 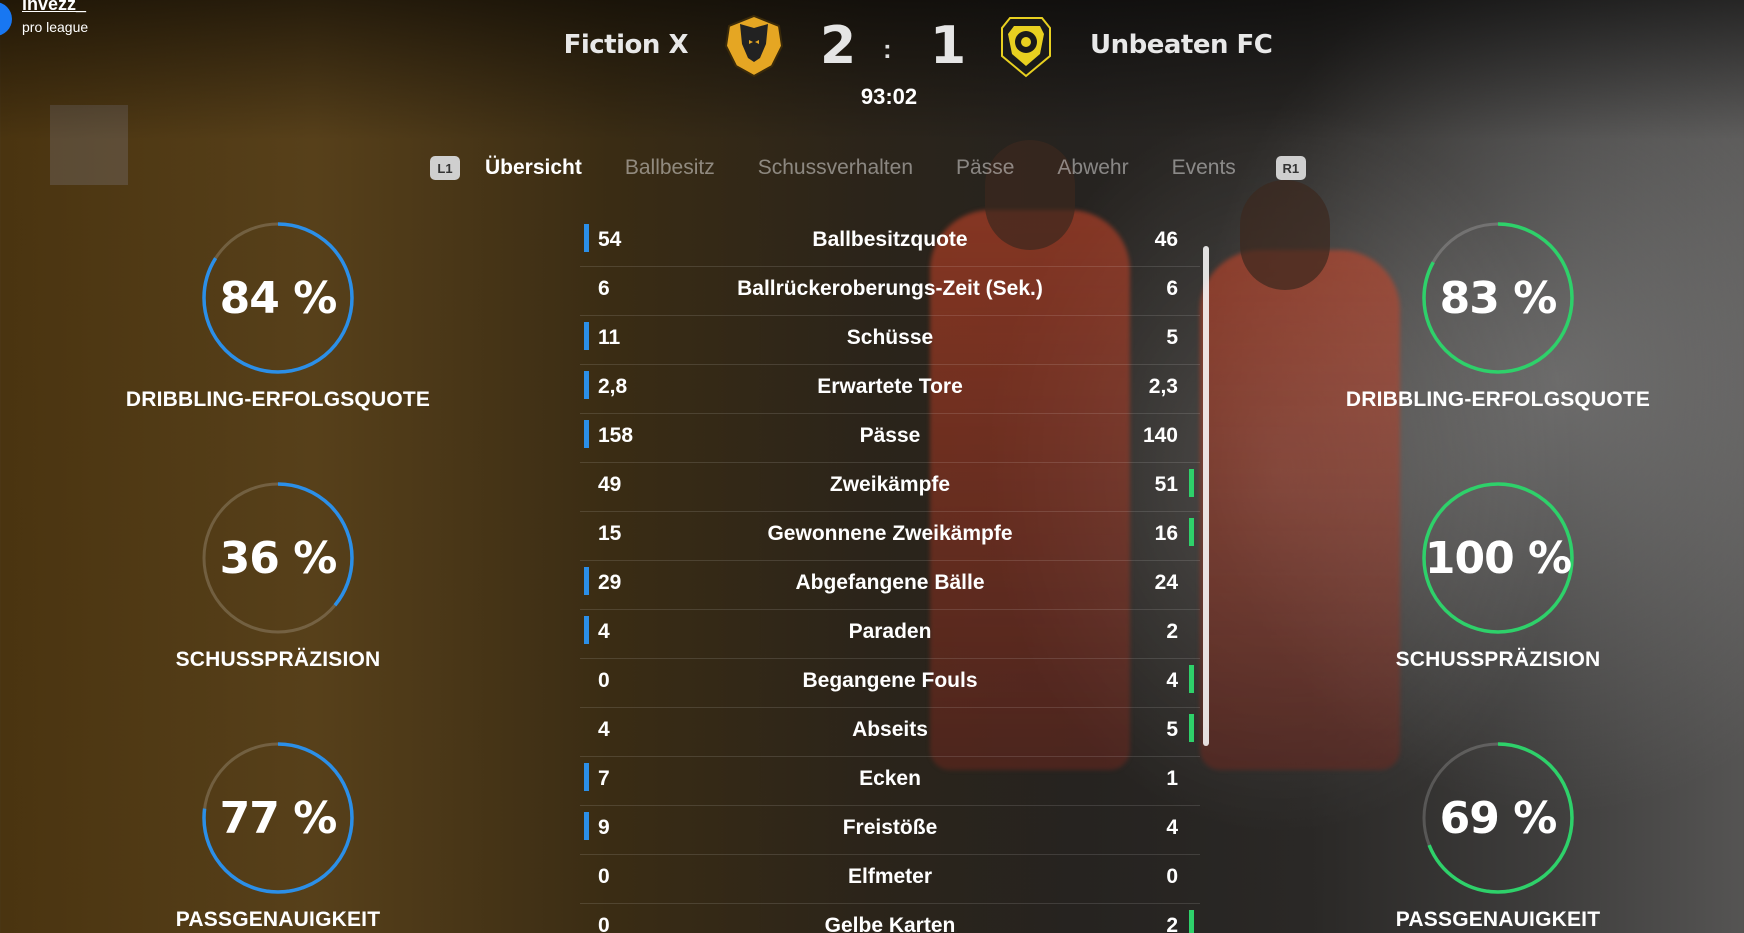 I want to click on home-team-name: Fiction X, so click(x=626, y=45).